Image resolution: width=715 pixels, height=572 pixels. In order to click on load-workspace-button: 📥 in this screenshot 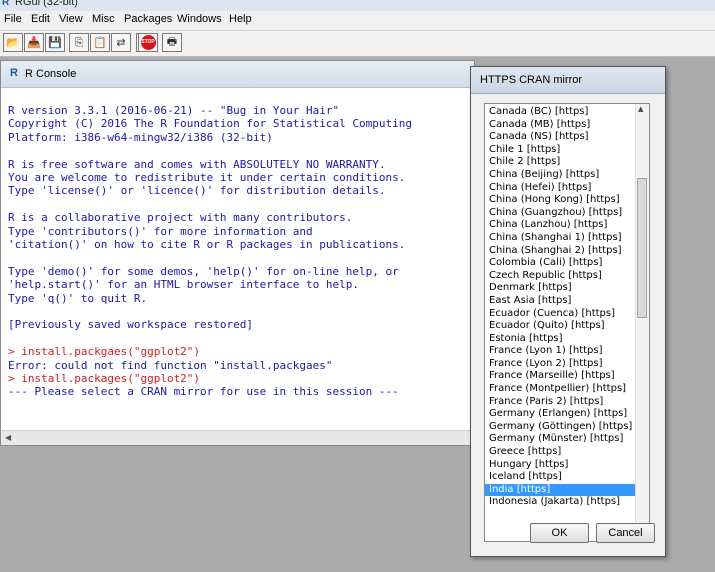, I will do `click(34, 42)`.